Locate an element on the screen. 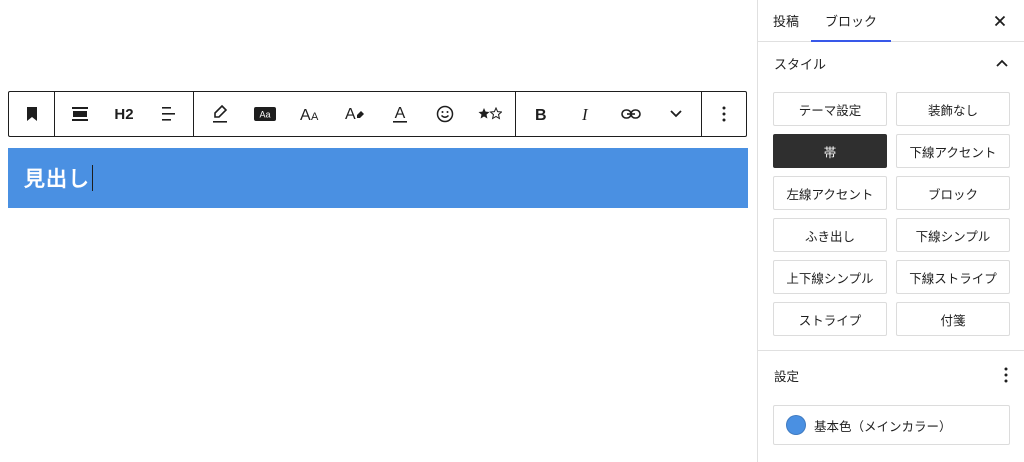 Image resolution: width=1024 pixels, height=462 pixels. font-size-icon: AA is located at coordinates (310, 114).